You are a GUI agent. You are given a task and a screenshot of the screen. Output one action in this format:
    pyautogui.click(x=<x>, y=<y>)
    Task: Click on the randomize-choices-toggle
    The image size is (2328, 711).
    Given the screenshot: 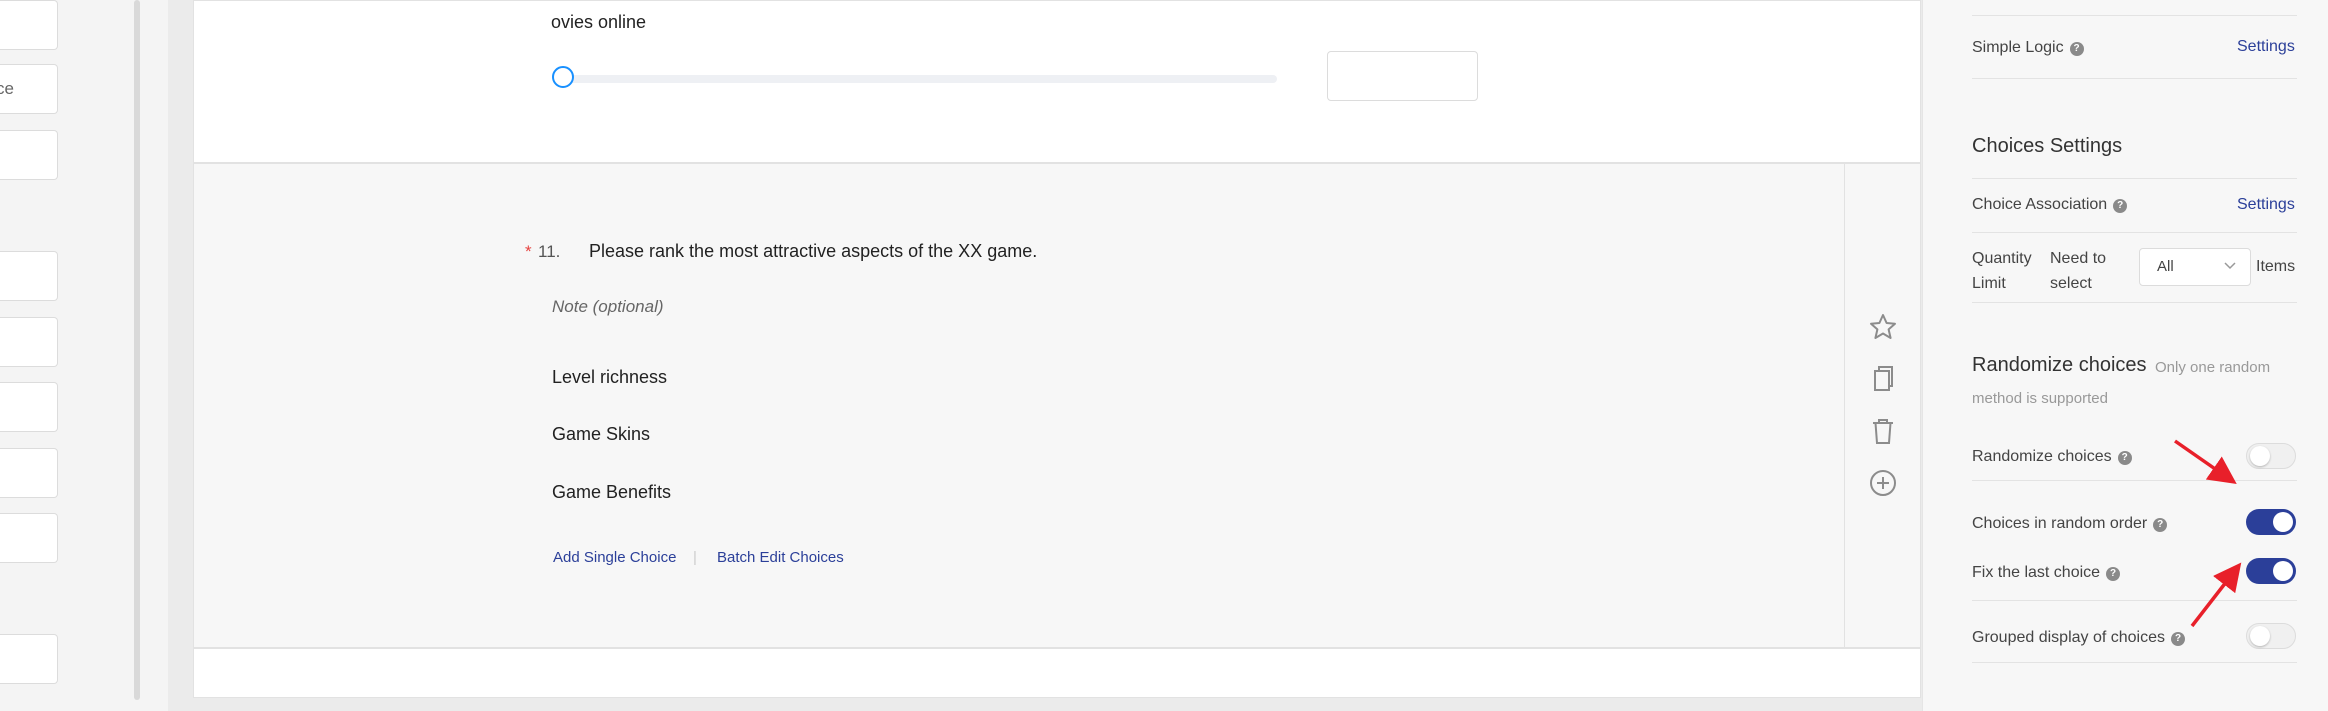 What is the action you would take?
    pyautogui.click(x=2271, y=456)
    